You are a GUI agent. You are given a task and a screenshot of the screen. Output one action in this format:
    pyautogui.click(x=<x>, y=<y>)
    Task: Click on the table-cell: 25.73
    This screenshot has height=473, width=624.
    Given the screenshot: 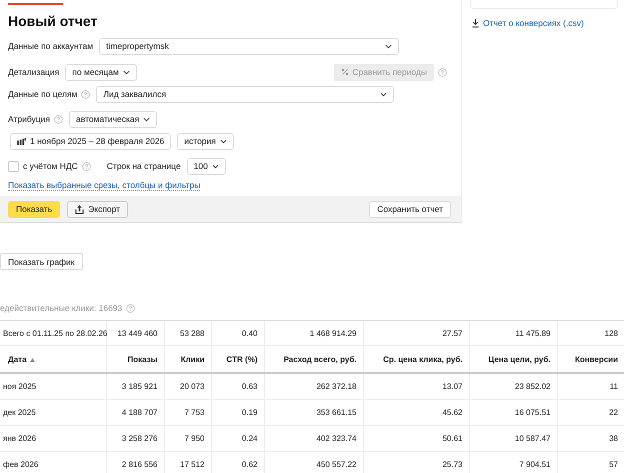 What is the action you would take?
    pyautogui.click(x=416, y=462)
    